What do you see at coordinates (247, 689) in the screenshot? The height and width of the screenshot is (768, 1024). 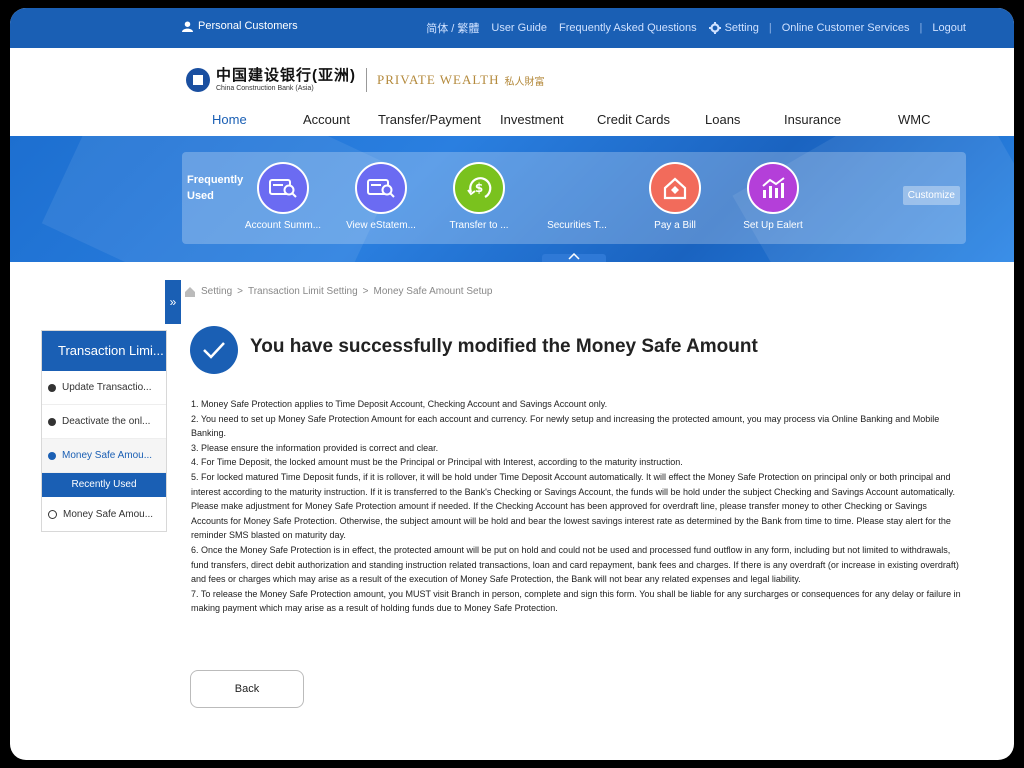 I see `back-button: Back` at bounding box center [247, 689].